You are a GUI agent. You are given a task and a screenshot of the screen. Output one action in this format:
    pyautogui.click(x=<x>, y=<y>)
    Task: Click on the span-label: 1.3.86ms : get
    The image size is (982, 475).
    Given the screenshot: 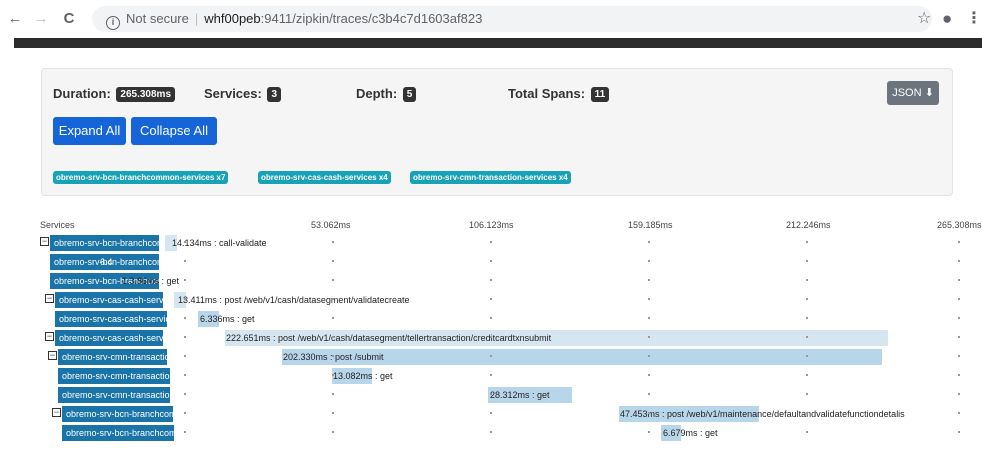 What is the action you would take?
    pyautogui.click(x=151, y=281)
    